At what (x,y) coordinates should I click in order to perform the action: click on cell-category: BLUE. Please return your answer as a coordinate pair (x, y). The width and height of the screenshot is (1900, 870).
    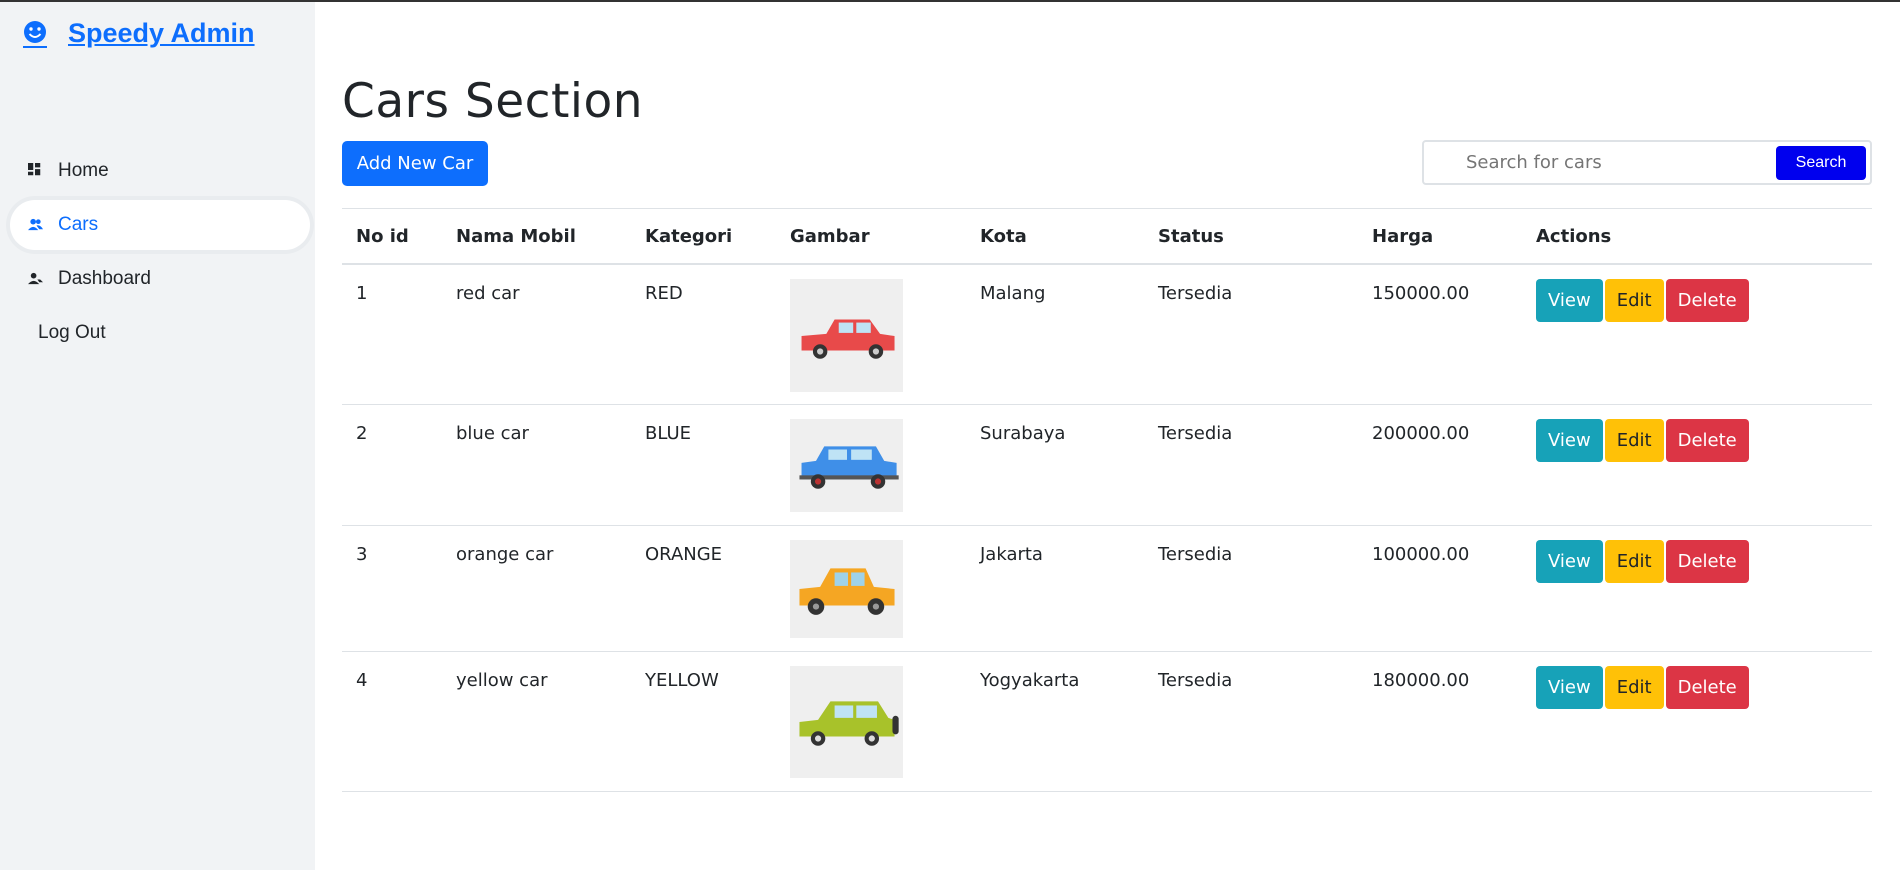
    Looking at the image, I should click on (703, 465).